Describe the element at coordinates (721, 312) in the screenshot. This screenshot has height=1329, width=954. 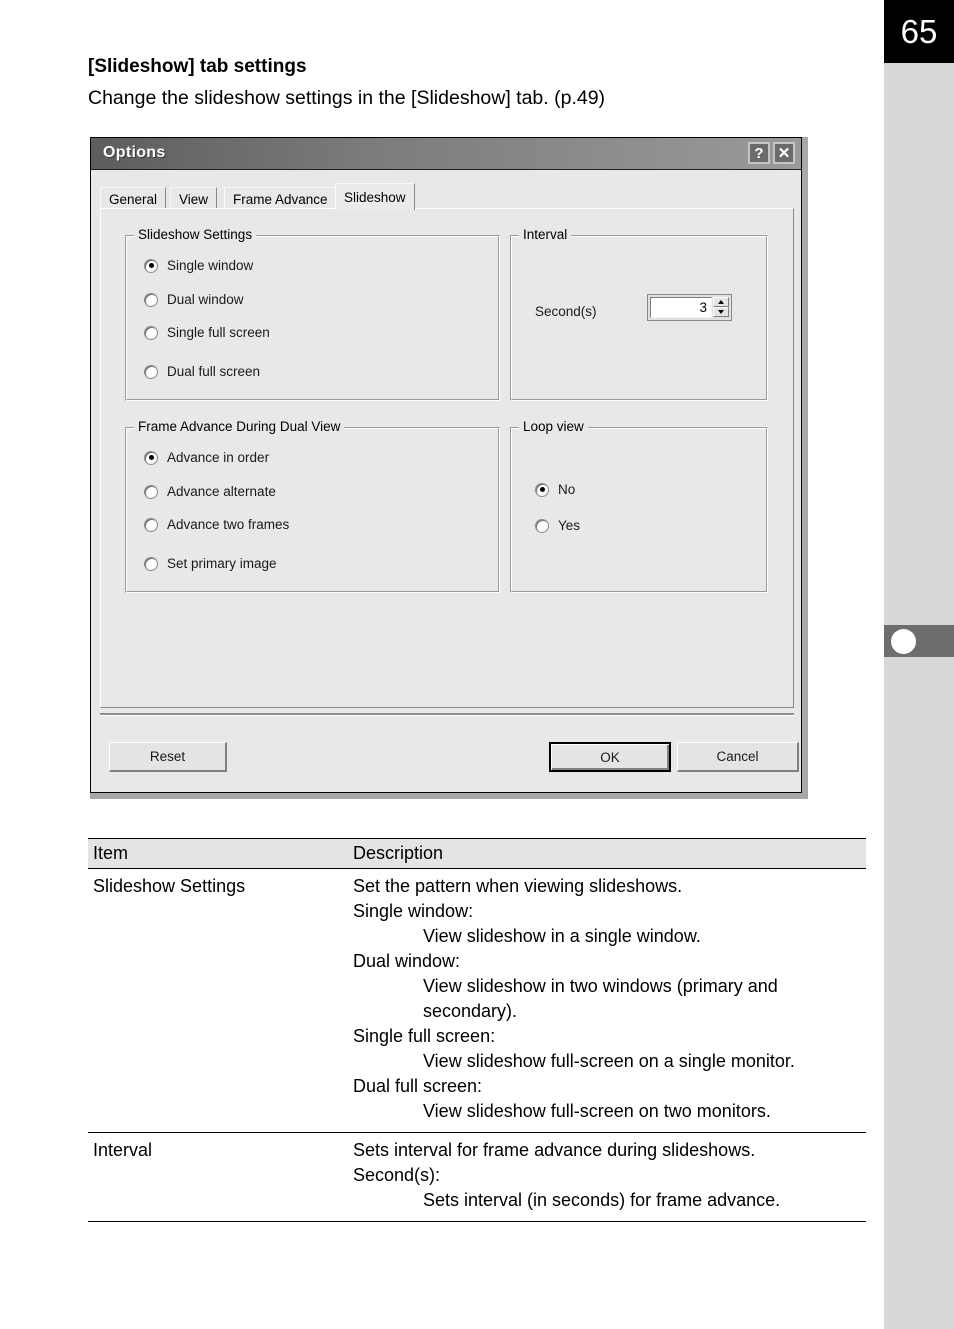
I see `stepper-down-icon` at that location.